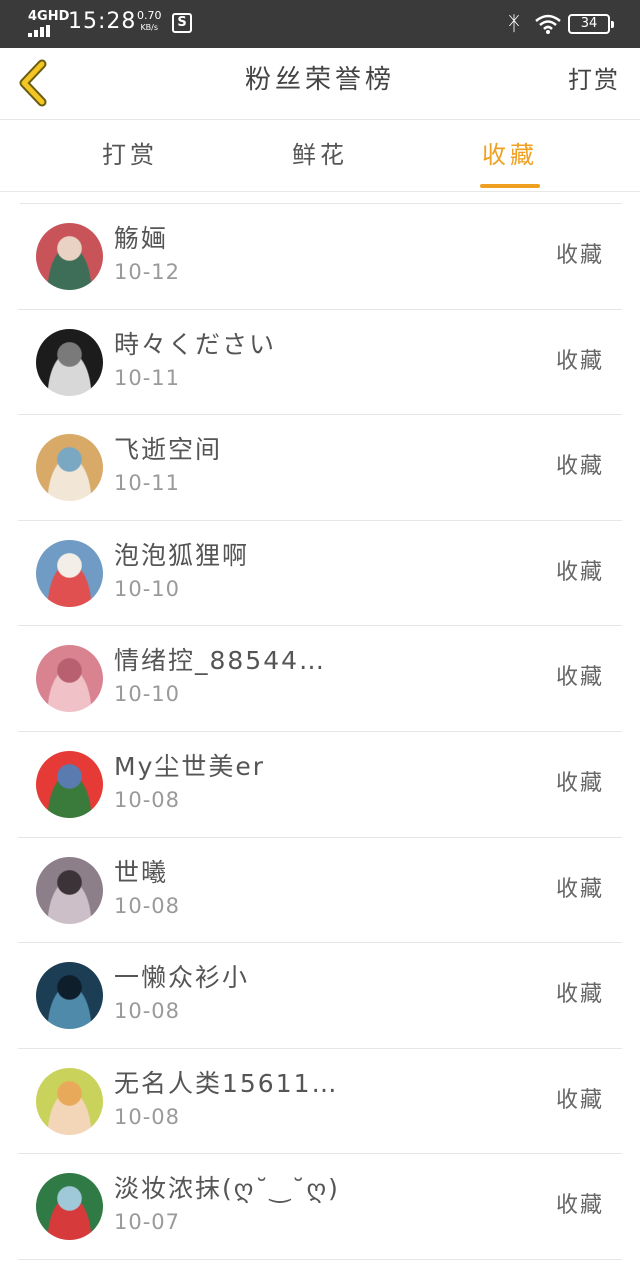 This screenshot has height=1276, width=640. What do you see at coordinates (182, 555) in the screenshot?
I see `fan-name: 泡泡狐狸啊` at bounding box center [182, 555].